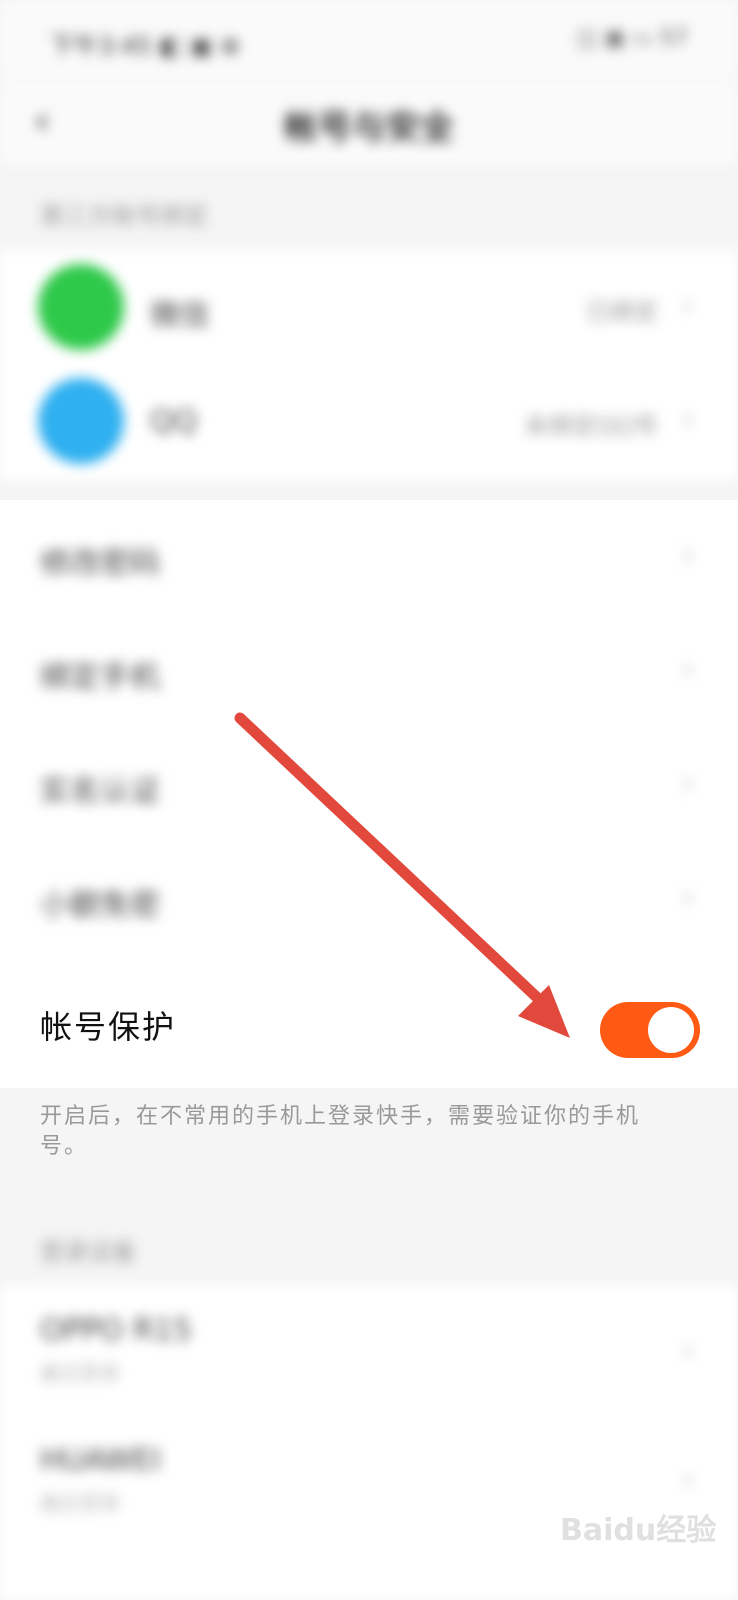 This screenshot has width=738, height=1600. Describe the element at coordinates (81, 307) in the screenshot. I see `wechat-icon` at that location.